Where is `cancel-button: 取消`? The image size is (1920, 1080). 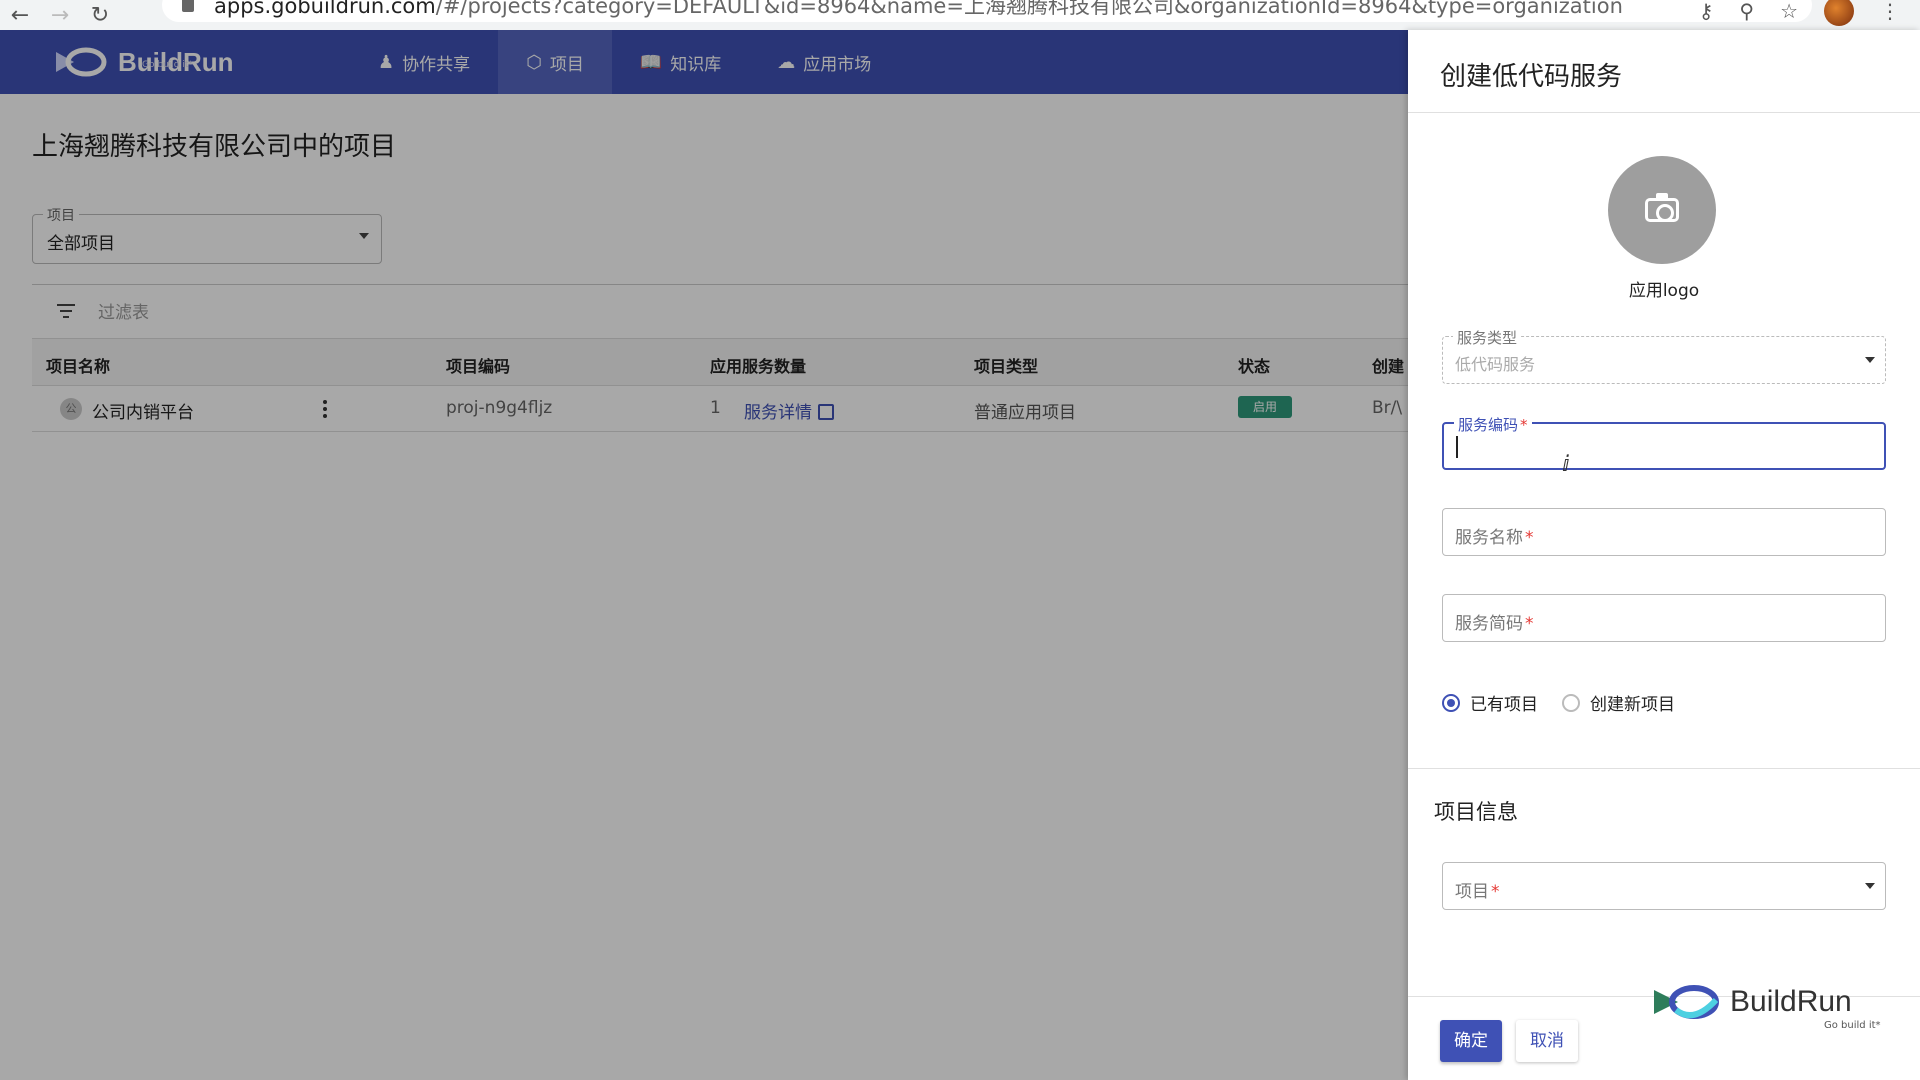
cancel-button: 取消 is located at coordinates (1547, 1041).